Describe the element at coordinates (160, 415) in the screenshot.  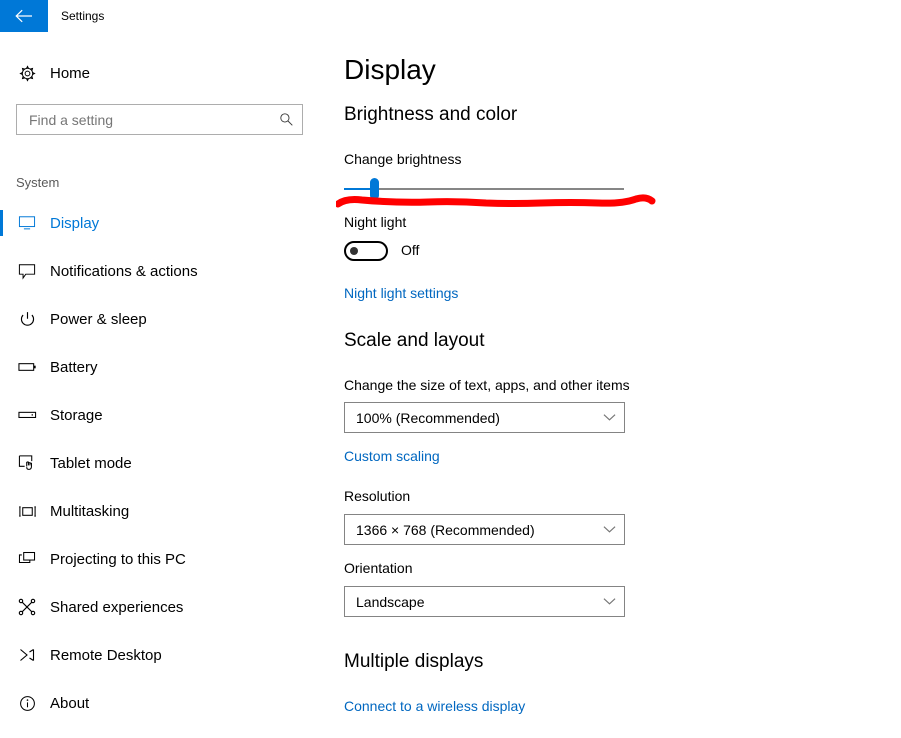
I see `sidebar-item-storage: Storage` at that location.